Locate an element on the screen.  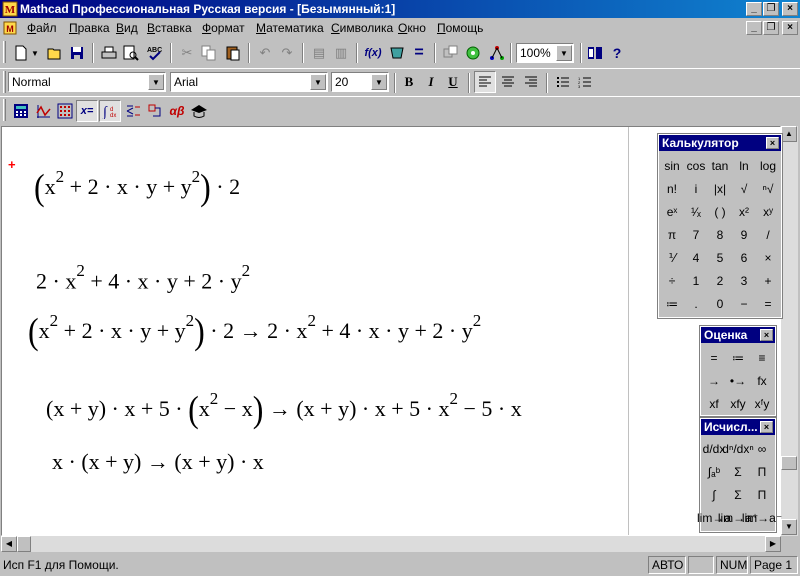
calculator-key: 4 is located at coordinates (696, 257).